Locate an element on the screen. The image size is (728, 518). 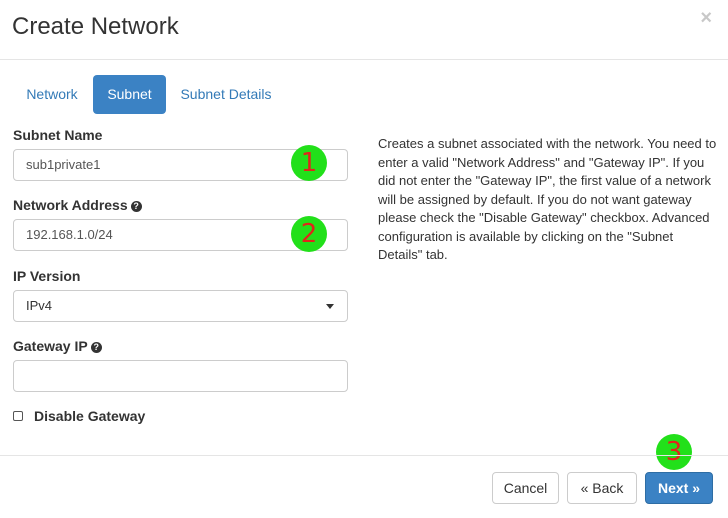
modal-title: Create Network is located at coordinates (95, 26).